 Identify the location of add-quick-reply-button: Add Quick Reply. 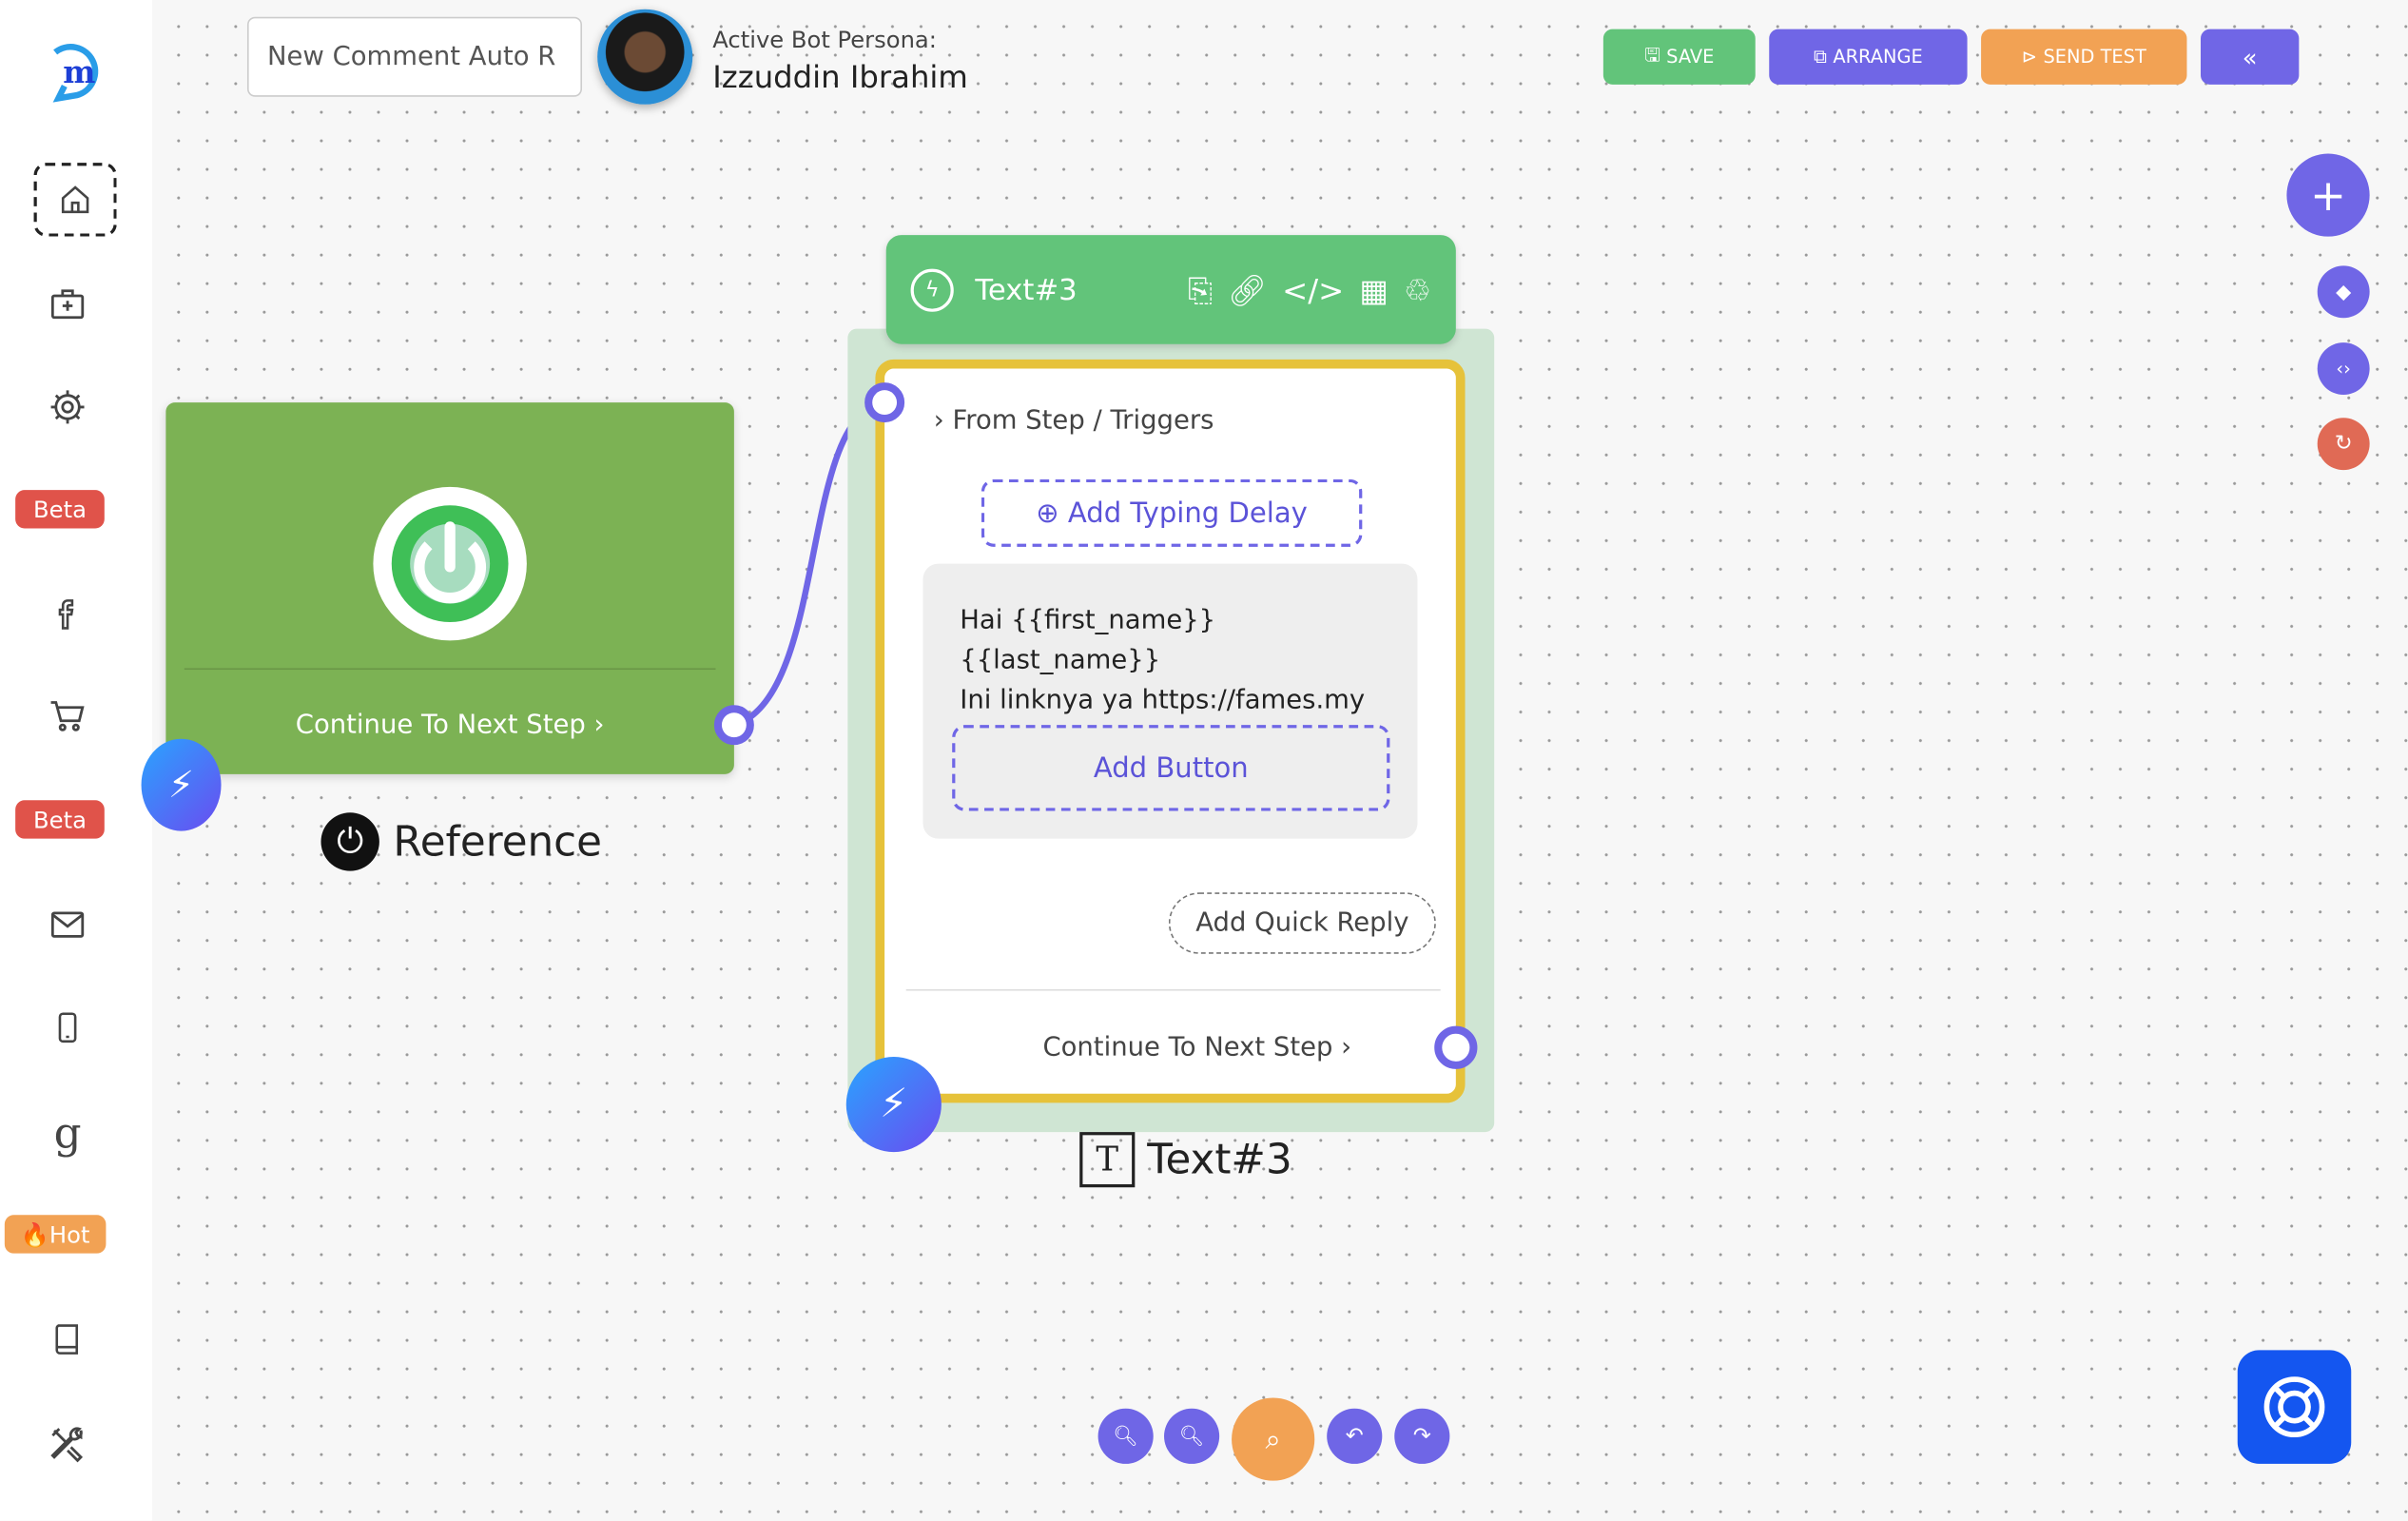
(1302, 923).